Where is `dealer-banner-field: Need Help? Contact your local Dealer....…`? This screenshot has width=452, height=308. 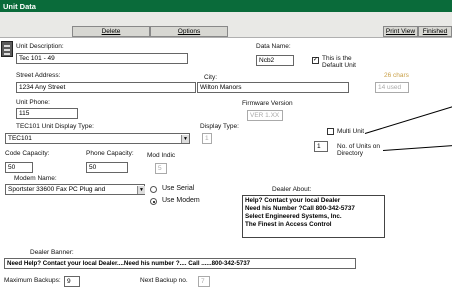
dealer-banner-field: Need Help? Contact your local Dealer....… is located at coordinates (180, 263).